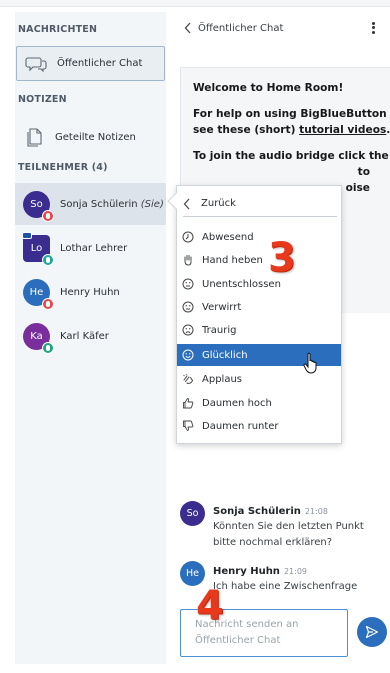  I want to click on avatar: Ka, so click(38, 338).